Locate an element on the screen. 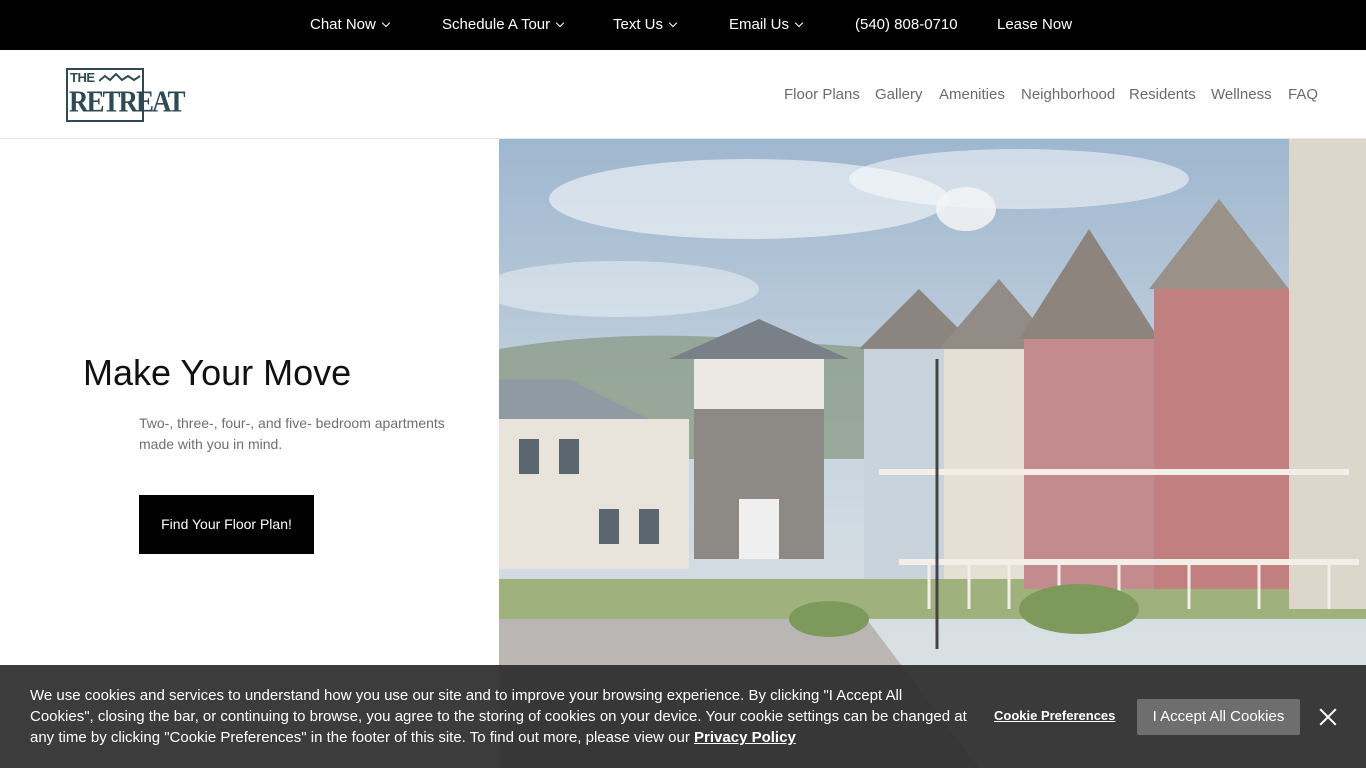 The image size is (1366, 768). nav-residents: Residents is located at coordinates (1162, 95).